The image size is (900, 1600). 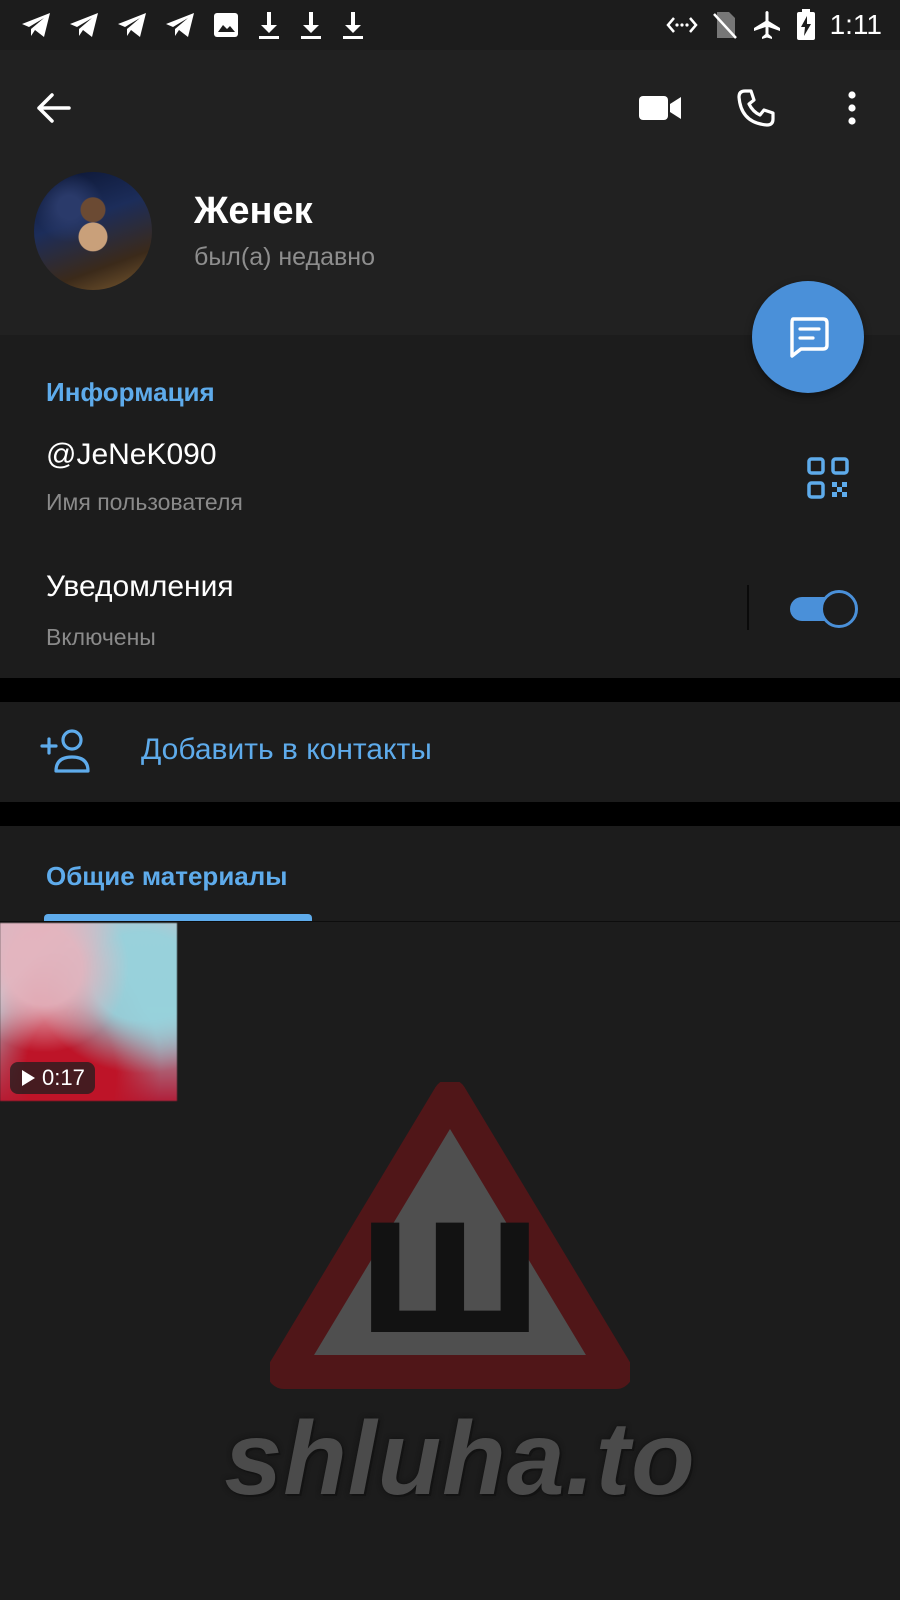 What do you see at coordinates (253, 211) in the screenshot?
I see `contact-name: Женек` at bounding box center [253, 211].